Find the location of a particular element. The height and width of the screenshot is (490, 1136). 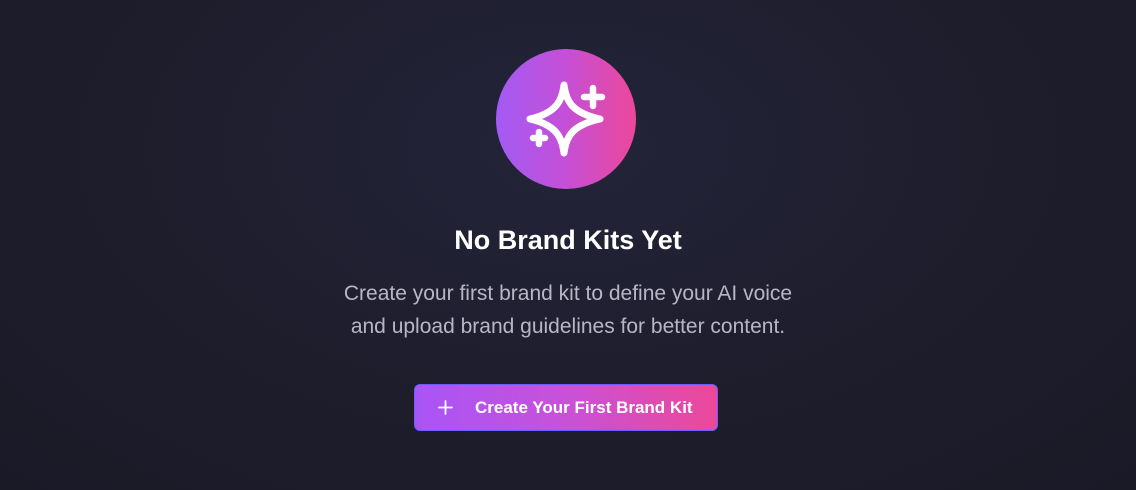

sparkles-icon is located at coordinates (566, 119).